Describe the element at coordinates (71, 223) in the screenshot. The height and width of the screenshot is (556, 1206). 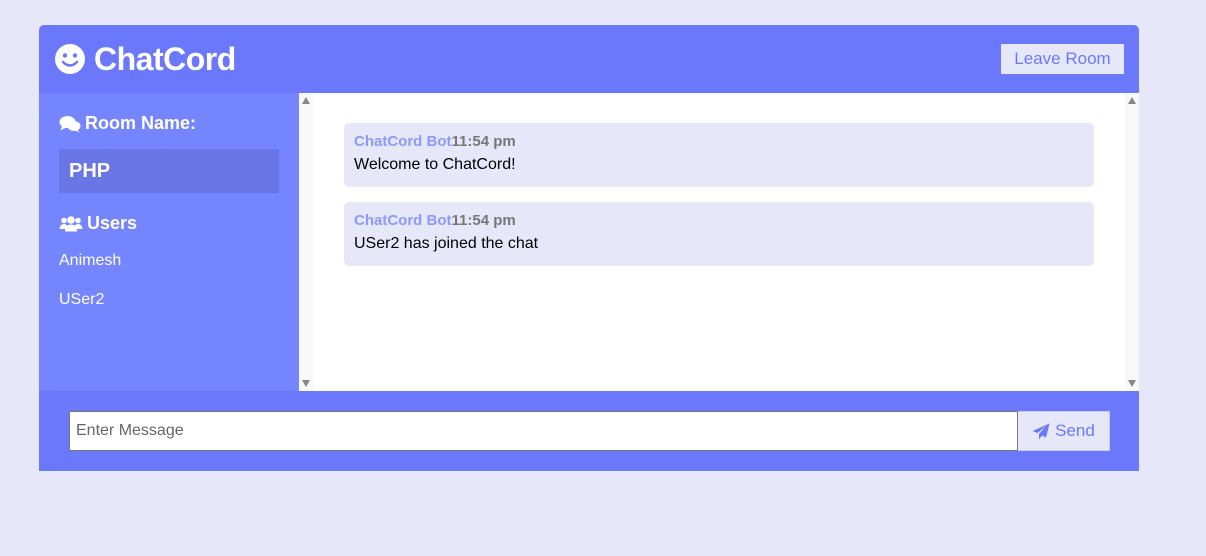
I see `users-icon` at that location.